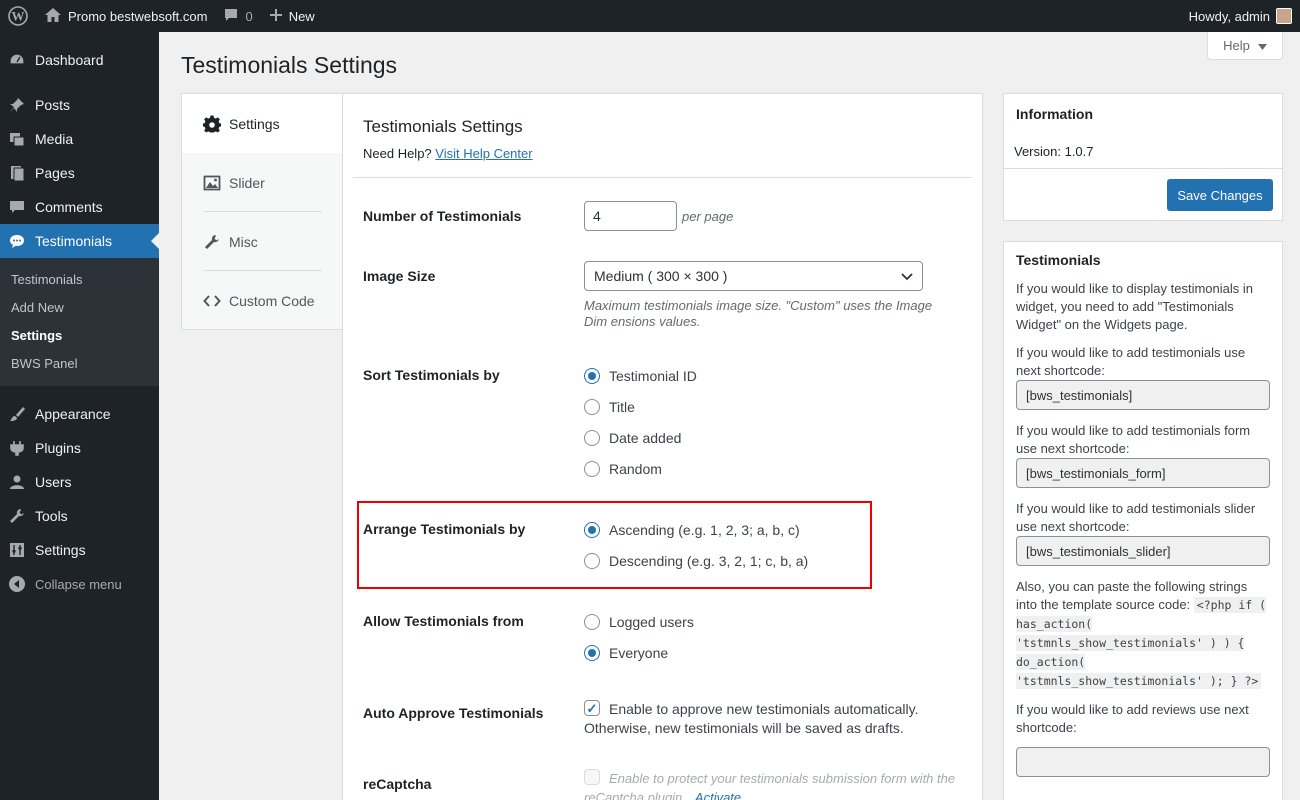  I want to click on menu-appearance: Appearance, so click(79, 414).